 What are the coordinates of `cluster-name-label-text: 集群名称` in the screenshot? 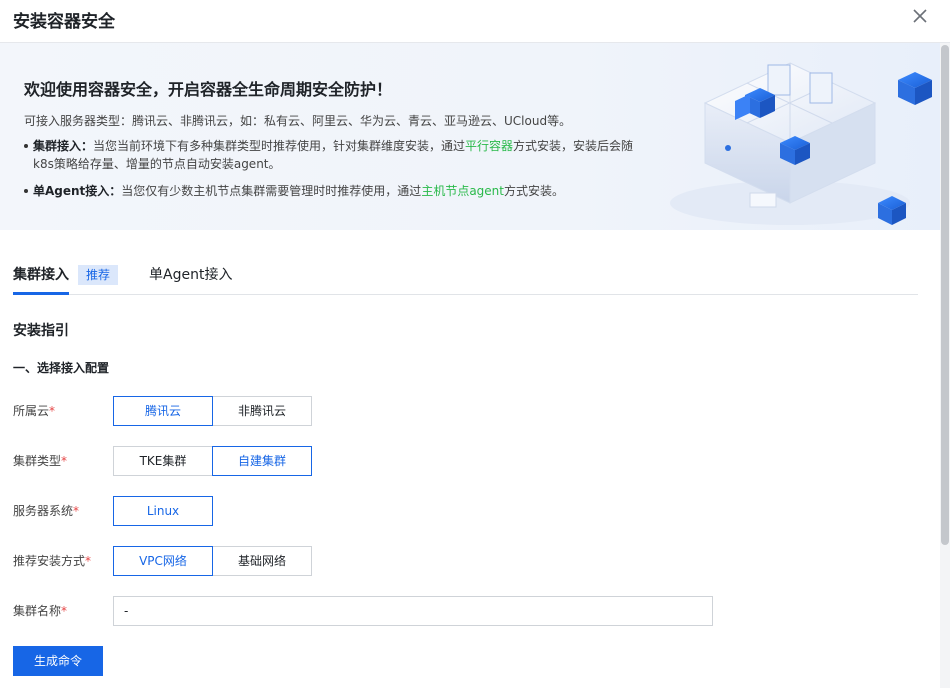 It's located at (37, 611).